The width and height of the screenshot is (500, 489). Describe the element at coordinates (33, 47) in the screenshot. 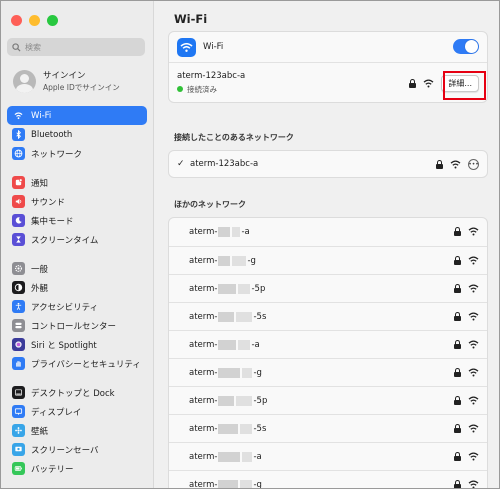

I see `search-placeholder: 検索` at that location.